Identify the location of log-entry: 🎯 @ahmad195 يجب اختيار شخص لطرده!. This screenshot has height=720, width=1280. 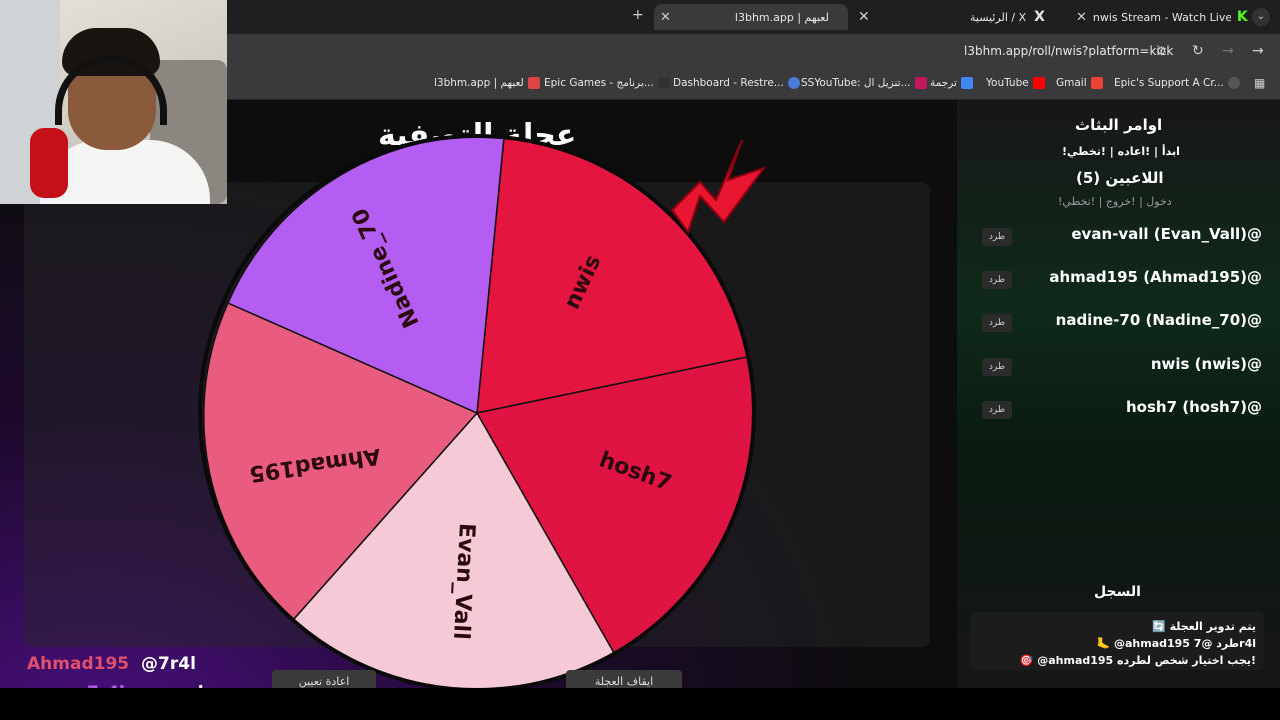
(1137, 660).